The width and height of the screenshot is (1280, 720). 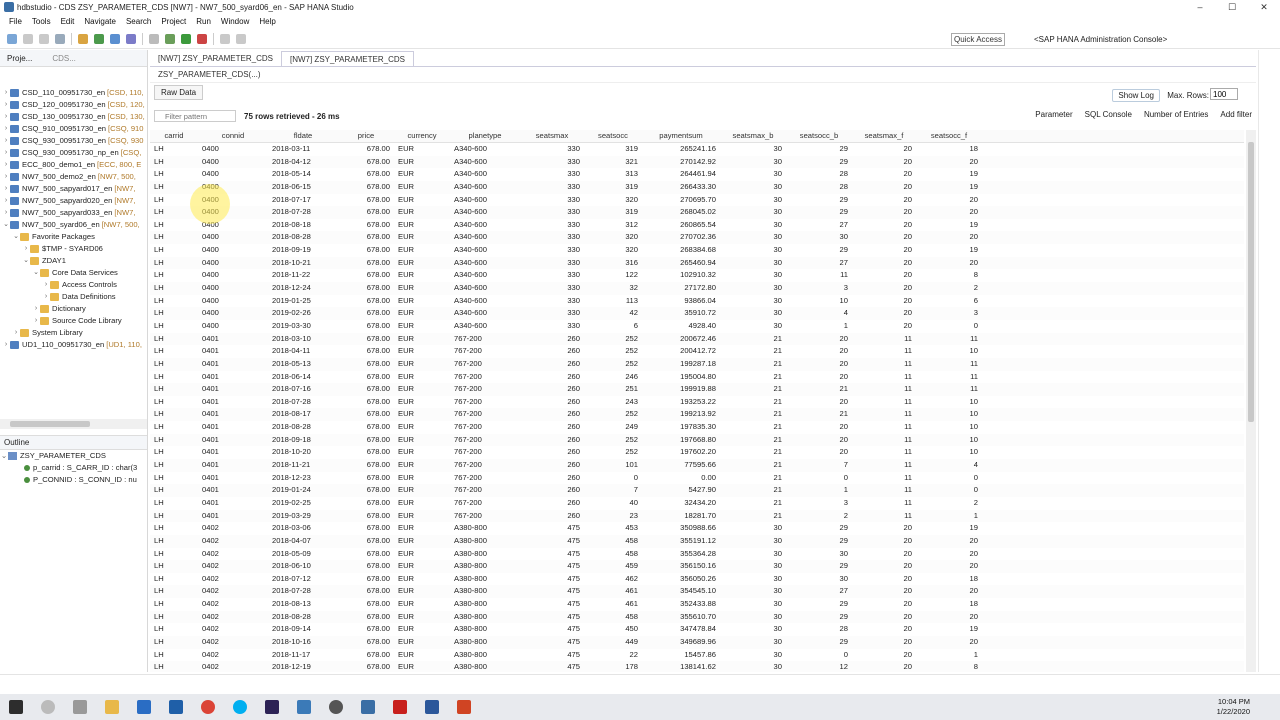 What do you see at coordinates (552, 136) in the screenshot?
I see `column-header-seatsmax: seatsmax` at bounding box center [552, 136].